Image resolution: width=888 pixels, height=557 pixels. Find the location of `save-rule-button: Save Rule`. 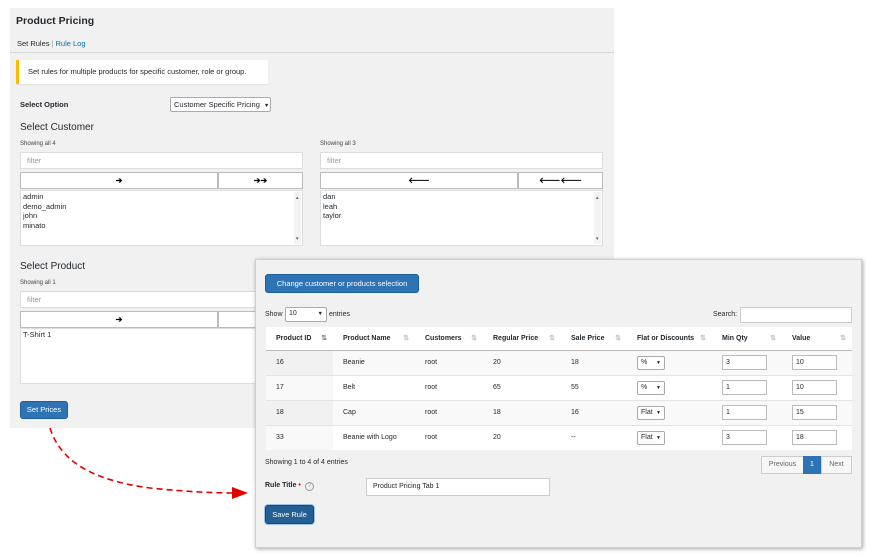

save-rule-button: Save Rule is located at coordinates (289, 514).